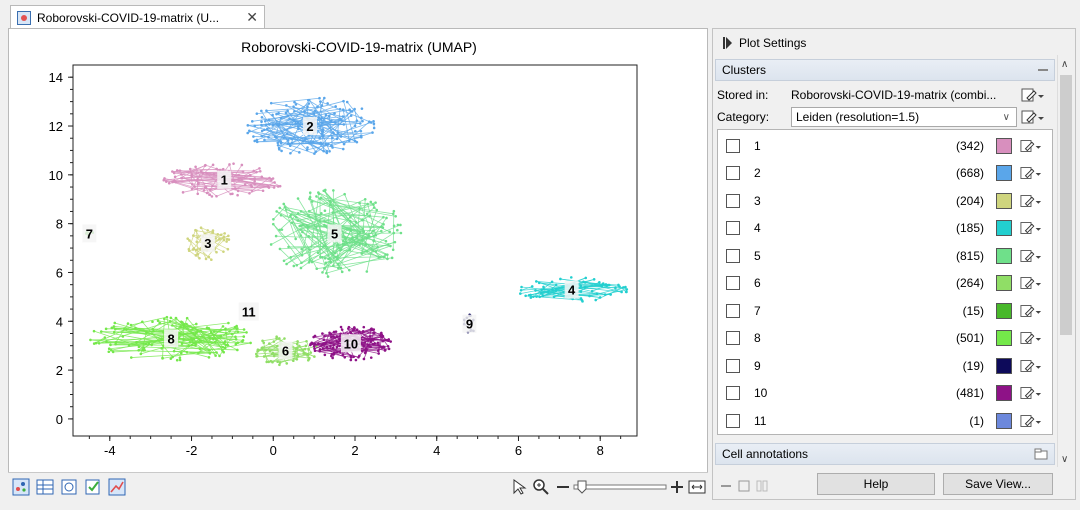  What do you see at coordinates (885, 255) in the screenshot?
I see `cluster-row-5: 5 (815)` at bounding box center [885, 255].